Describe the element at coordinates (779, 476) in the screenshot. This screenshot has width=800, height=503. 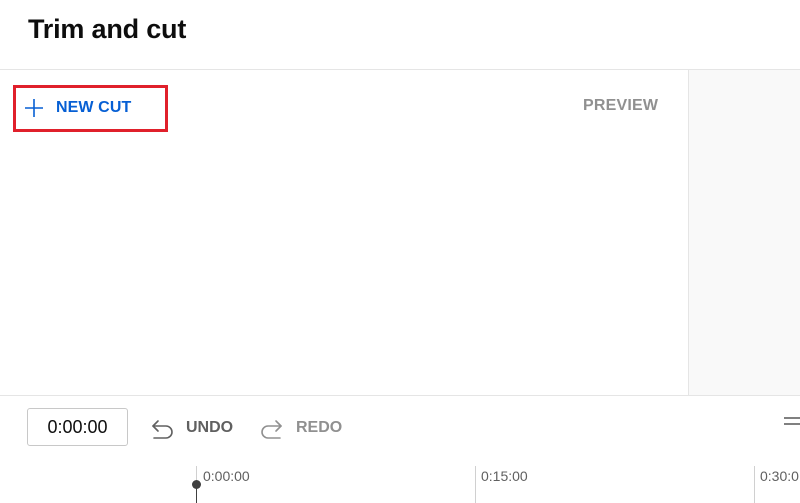
I see `tick-label: 0:30:0` at that location.